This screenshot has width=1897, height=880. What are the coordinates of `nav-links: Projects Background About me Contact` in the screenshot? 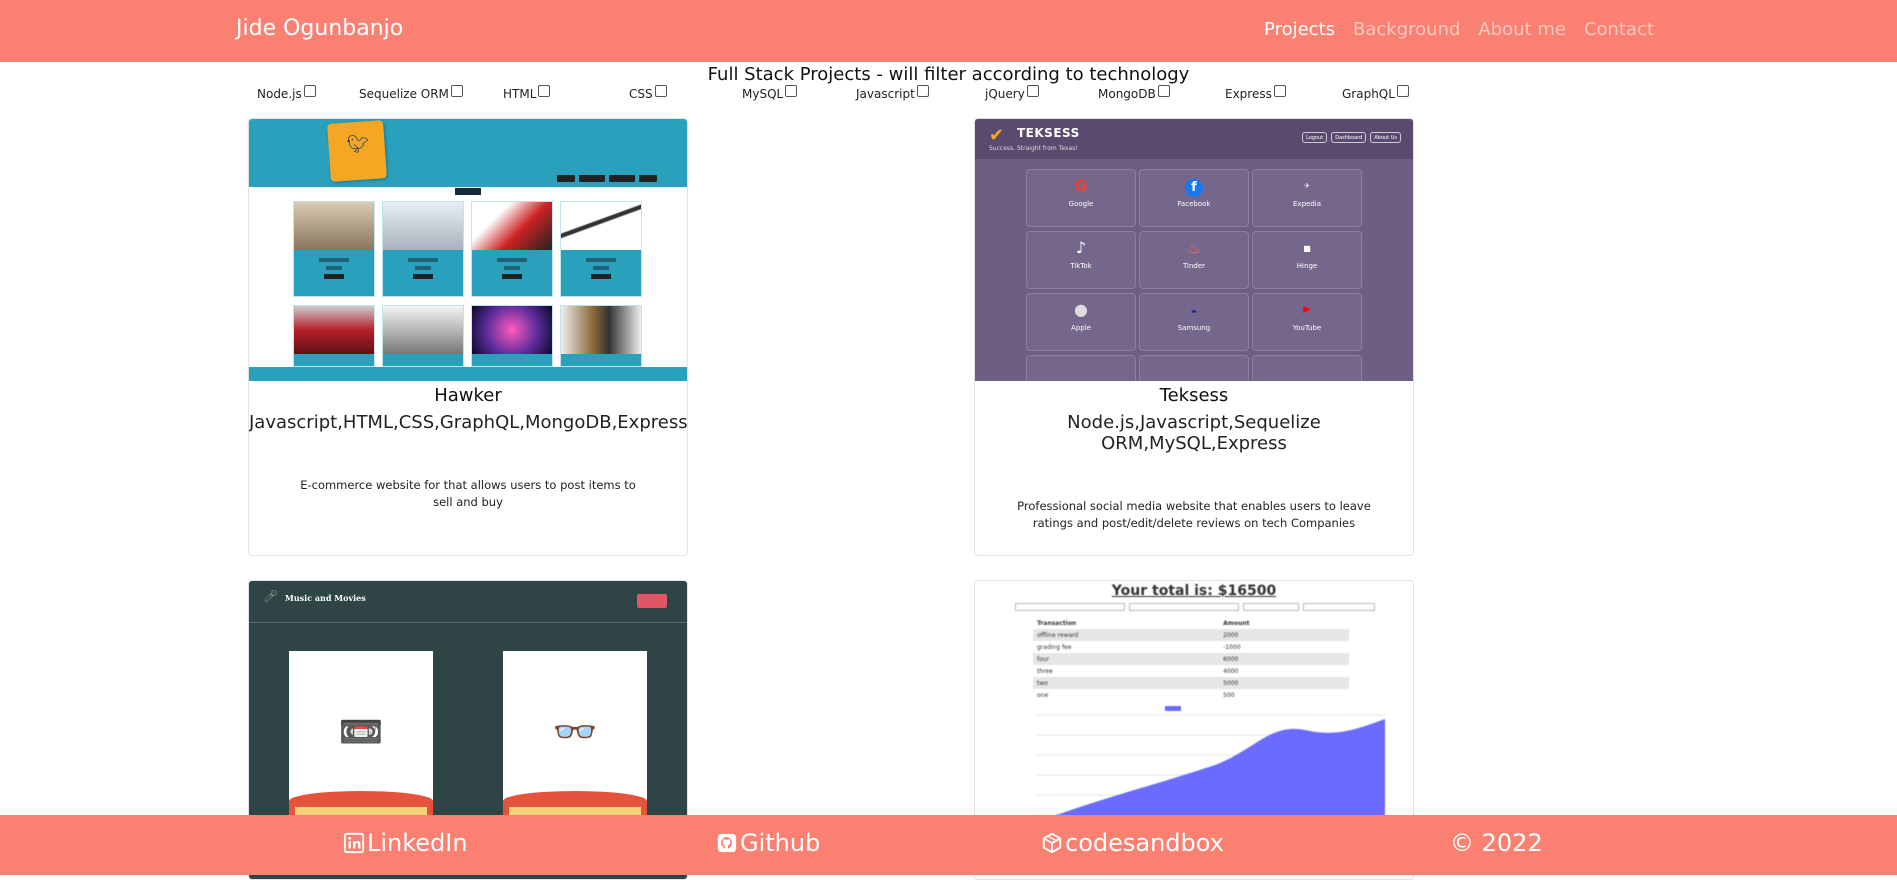 It's located at (1459, 29).